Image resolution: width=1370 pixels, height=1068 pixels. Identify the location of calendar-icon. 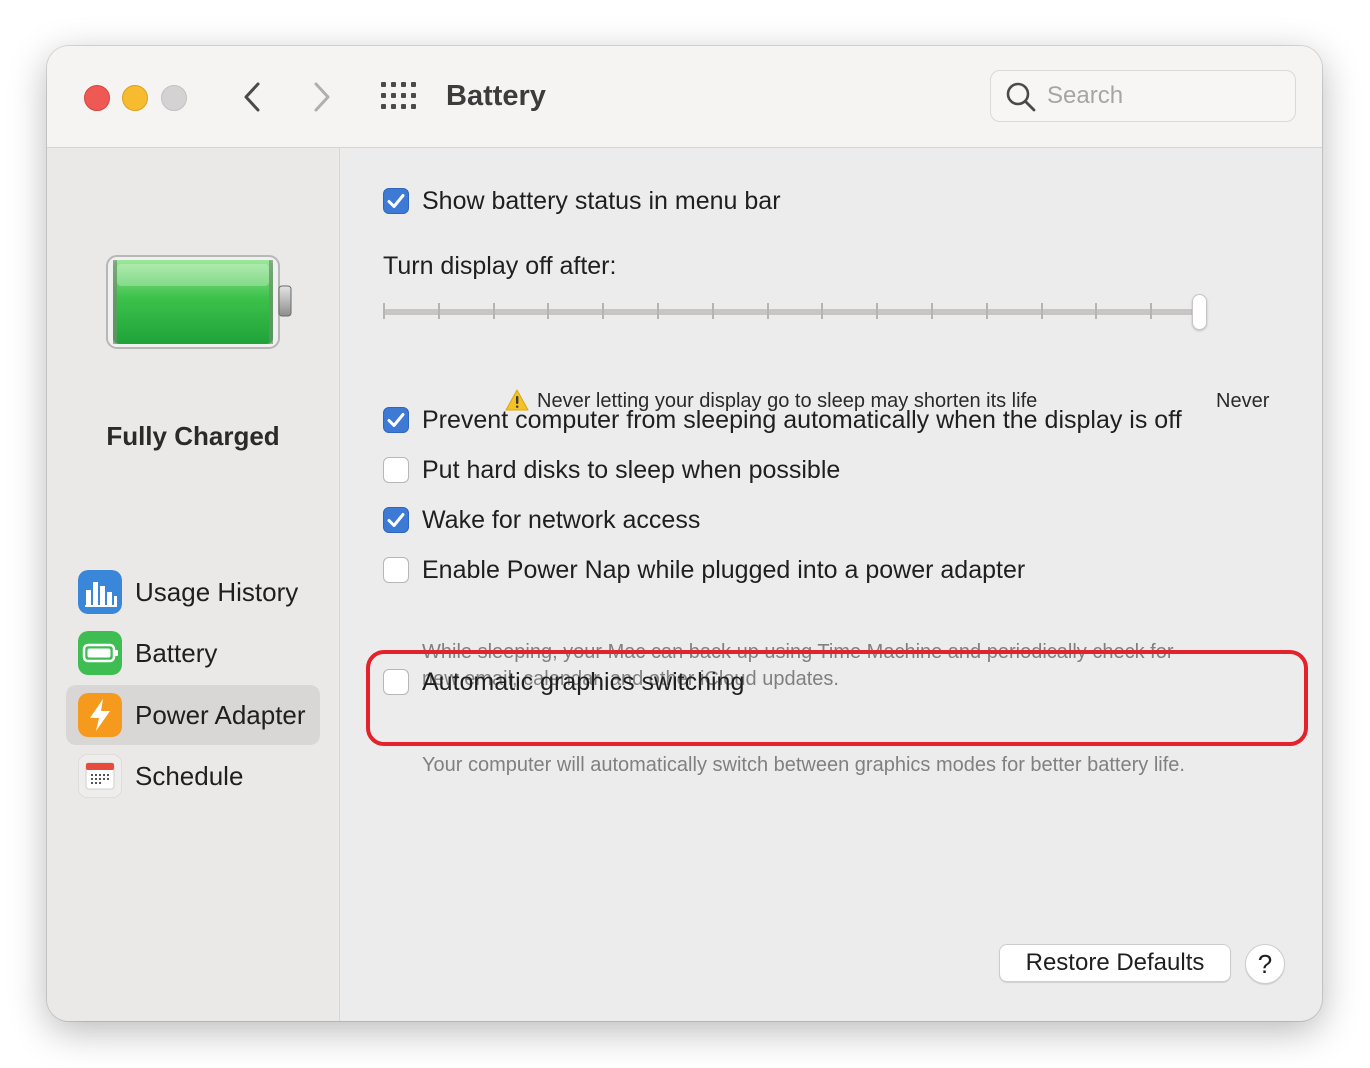
(100, 776).